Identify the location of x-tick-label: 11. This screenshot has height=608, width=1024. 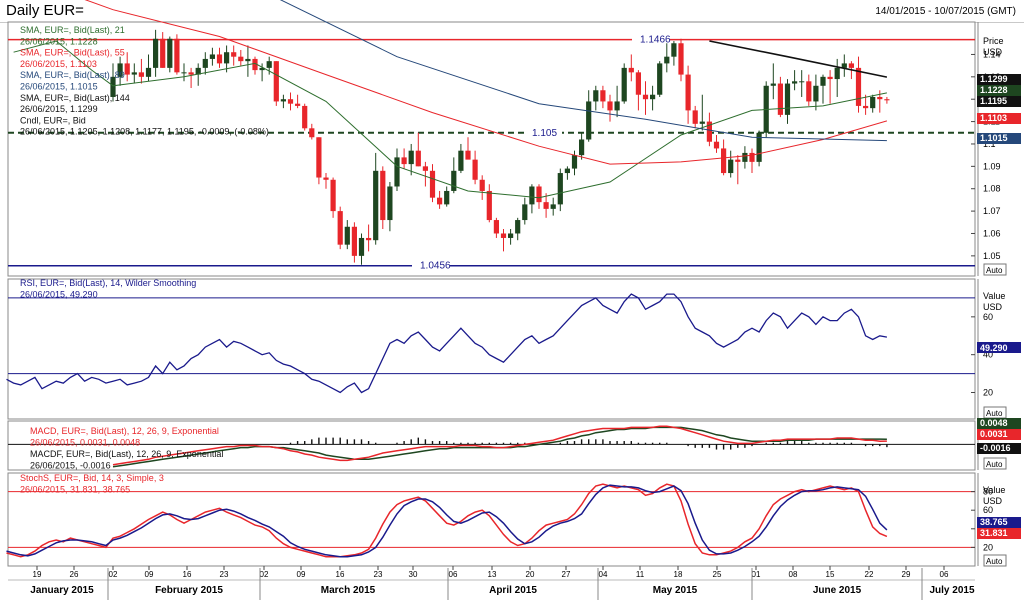
(640, 574).